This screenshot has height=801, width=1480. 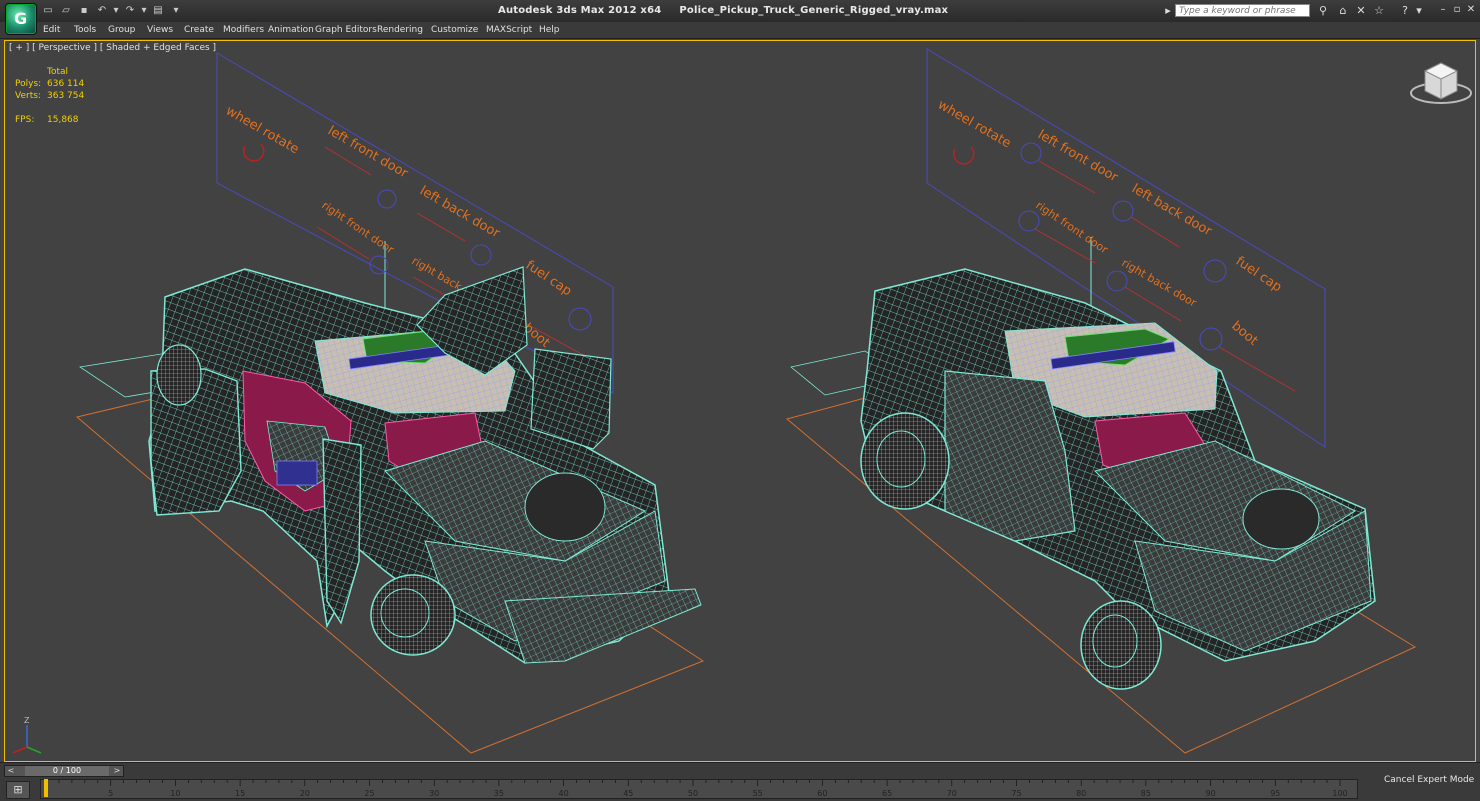 I want to click on time-slider: < 0 / 100 >, so click(x=64, y=771).